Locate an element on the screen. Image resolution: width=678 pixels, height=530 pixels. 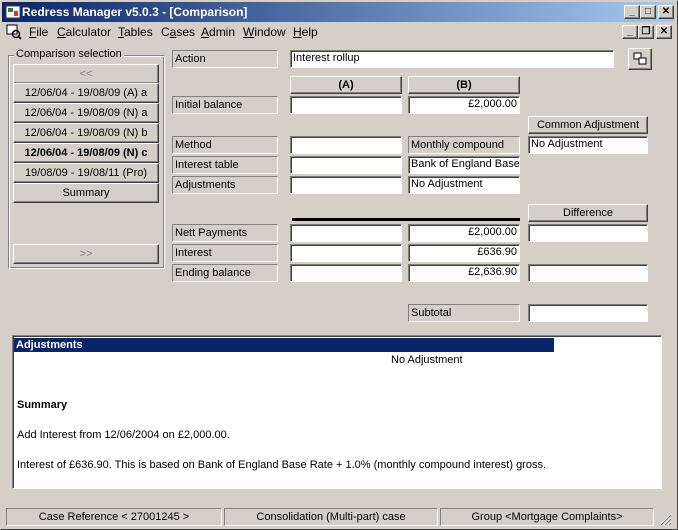
nett-payments-difference-field is located at coordinates (588, 233).